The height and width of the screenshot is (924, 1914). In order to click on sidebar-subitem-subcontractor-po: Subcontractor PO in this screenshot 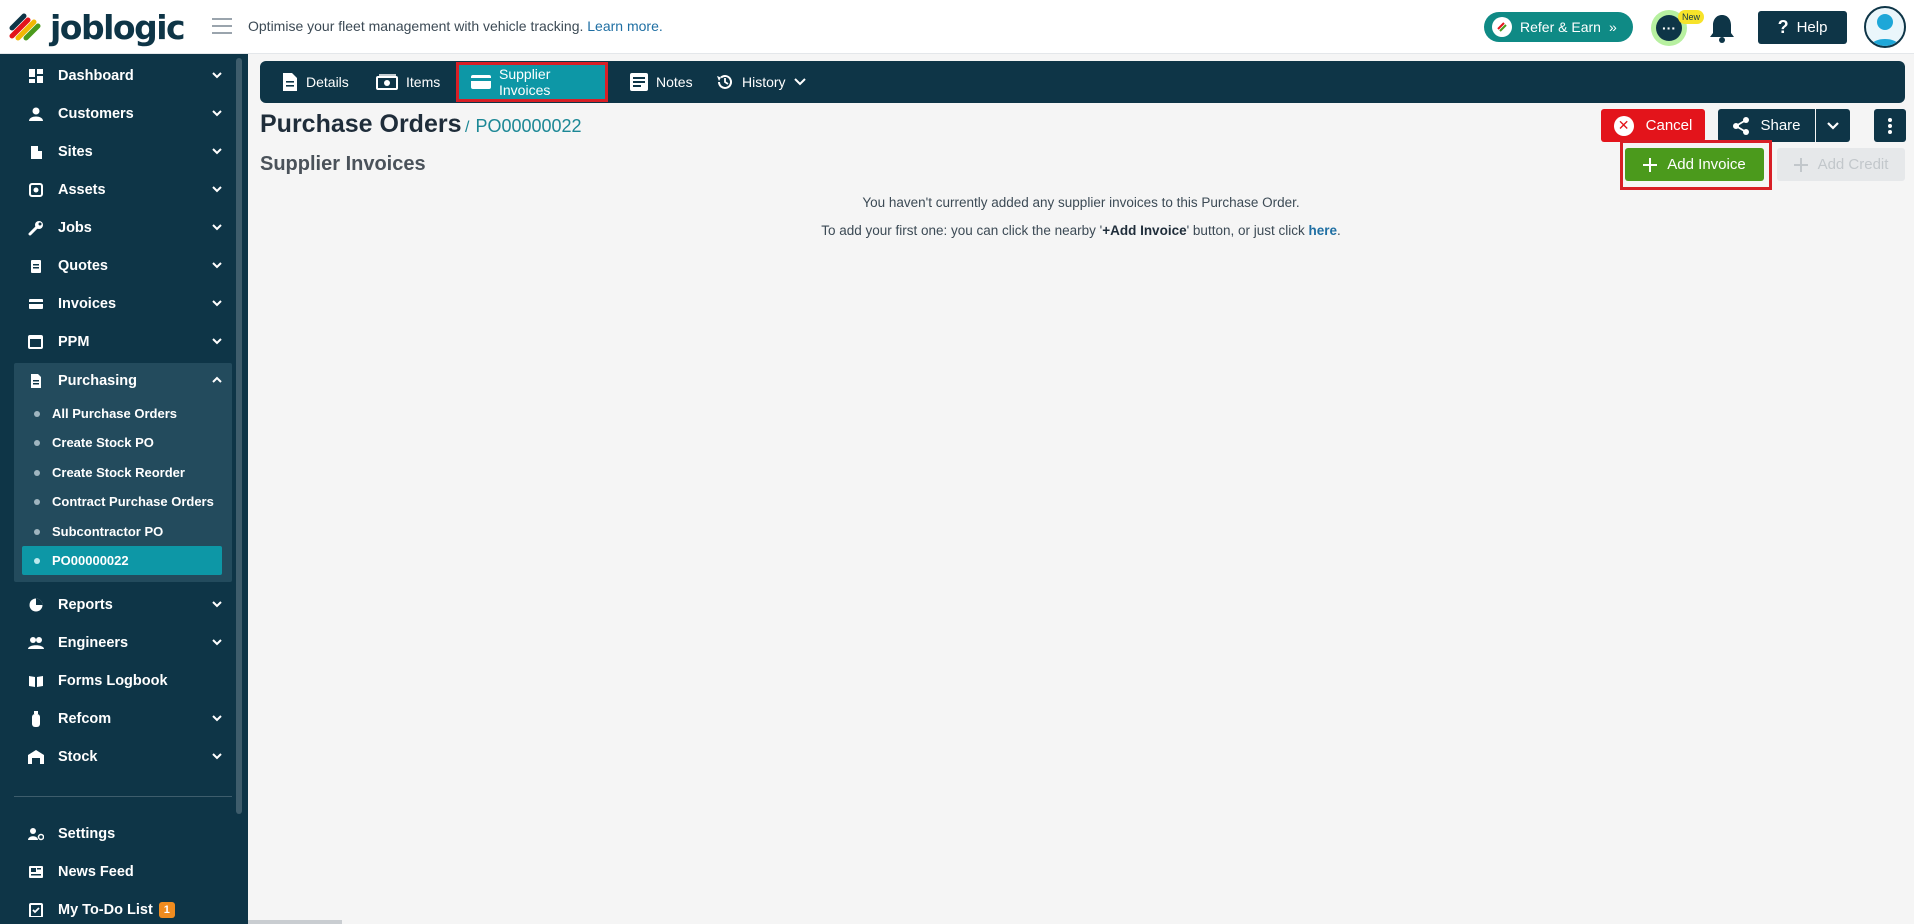, I will do `click(122, 531)`.